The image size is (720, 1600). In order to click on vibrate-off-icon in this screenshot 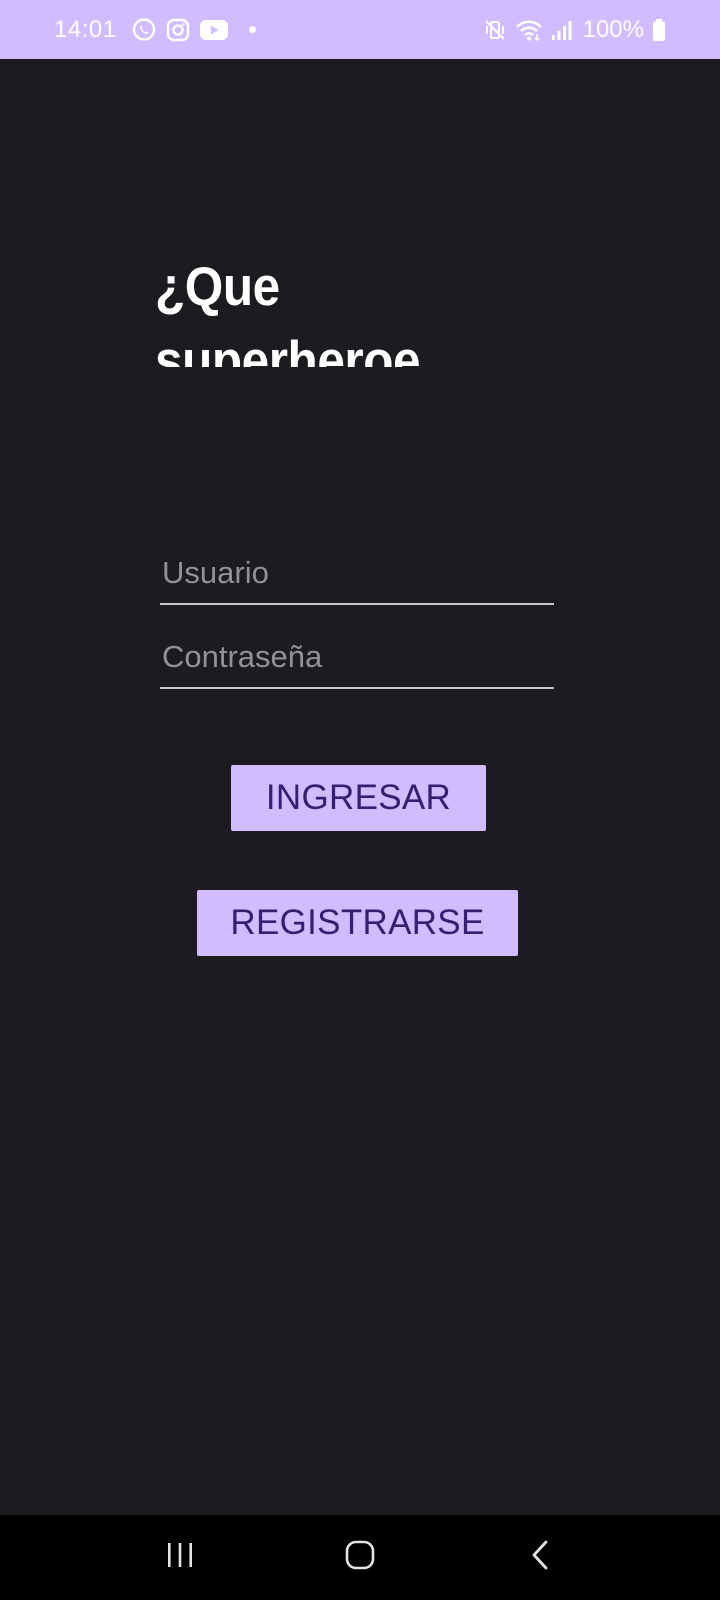, I will do `click(495, 30)`.